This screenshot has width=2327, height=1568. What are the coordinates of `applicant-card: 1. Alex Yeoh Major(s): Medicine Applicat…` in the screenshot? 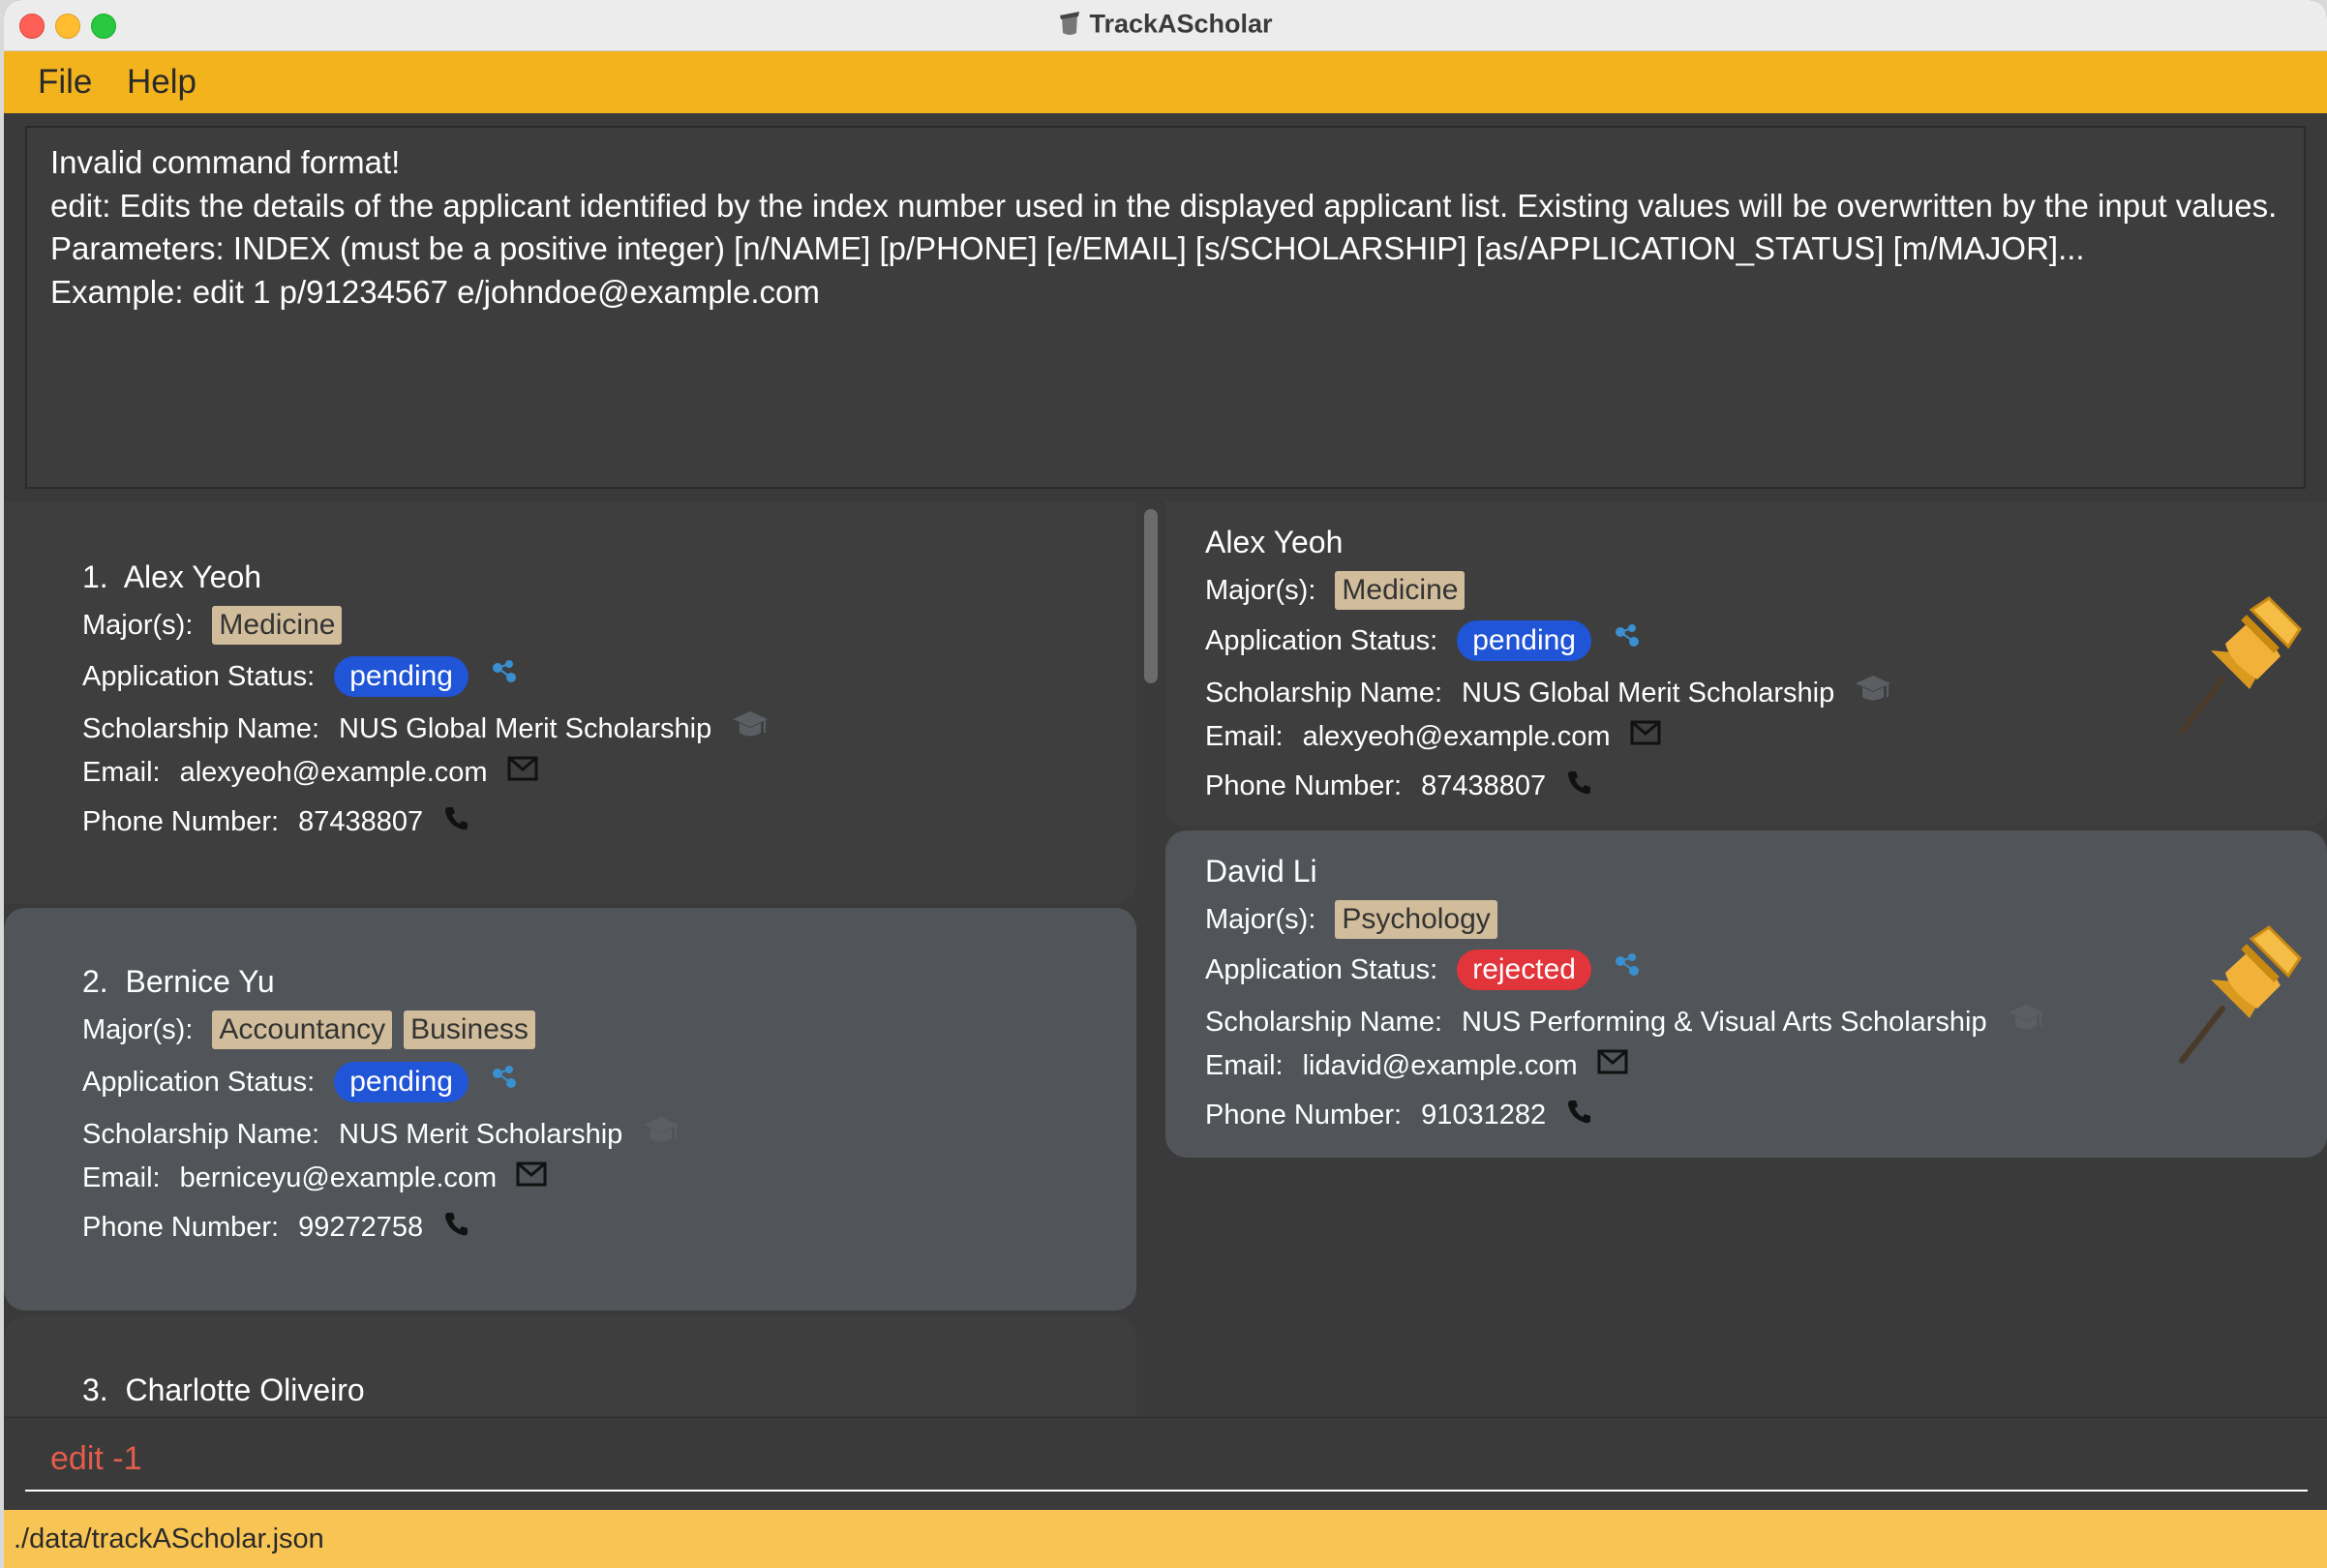 It's located at (570, 702).